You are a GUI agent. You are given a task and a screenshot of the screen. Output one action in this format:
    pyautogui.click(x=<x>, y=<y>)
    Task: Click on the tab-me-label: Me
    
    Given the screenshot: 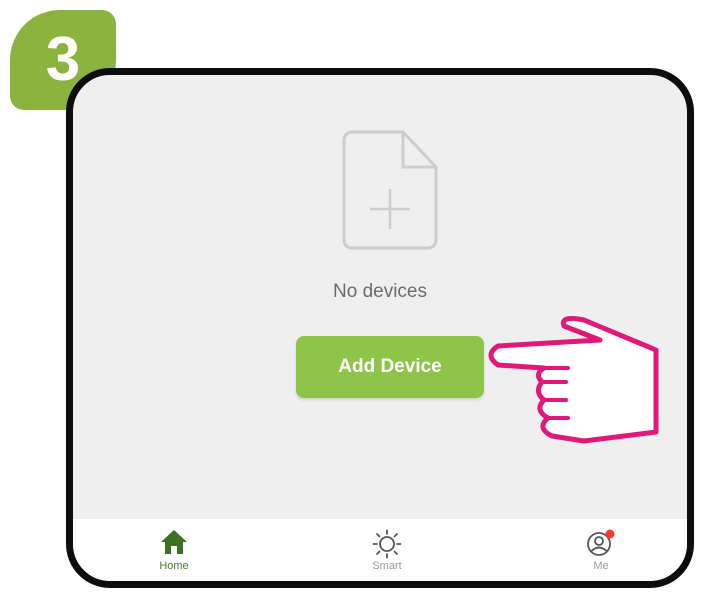 What is the action you would take?
    pyautogui.click(x=601, y=566)
    